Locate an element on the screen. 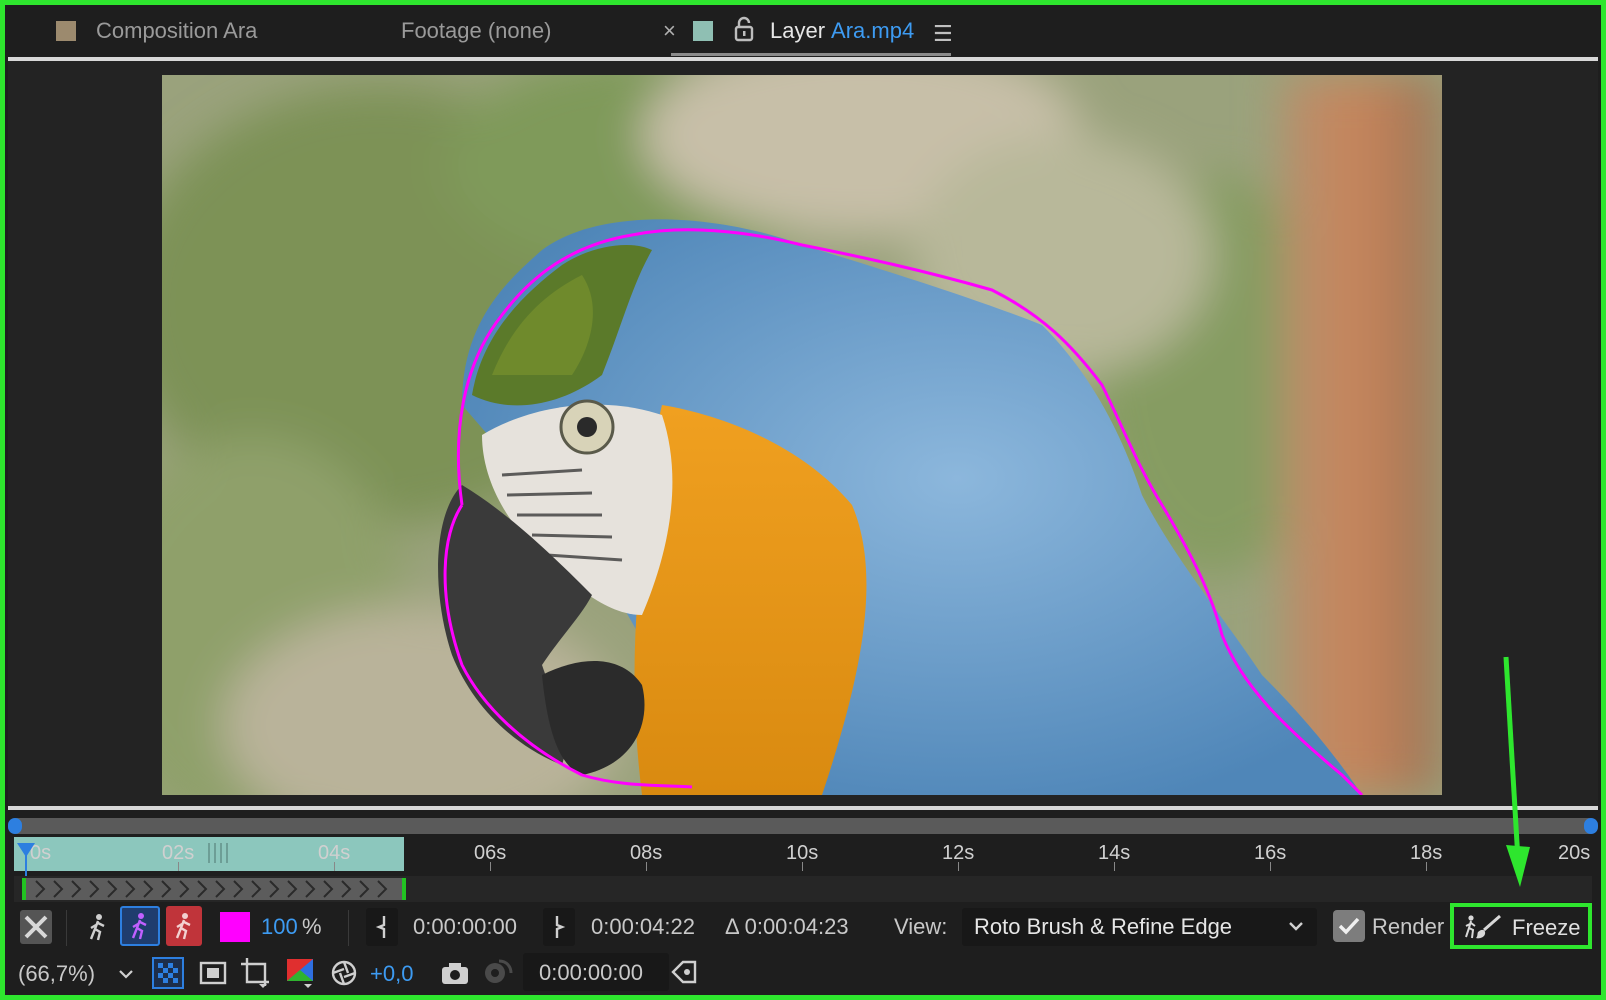  freeze-brush-icon is located at coordinates (1483, 926).